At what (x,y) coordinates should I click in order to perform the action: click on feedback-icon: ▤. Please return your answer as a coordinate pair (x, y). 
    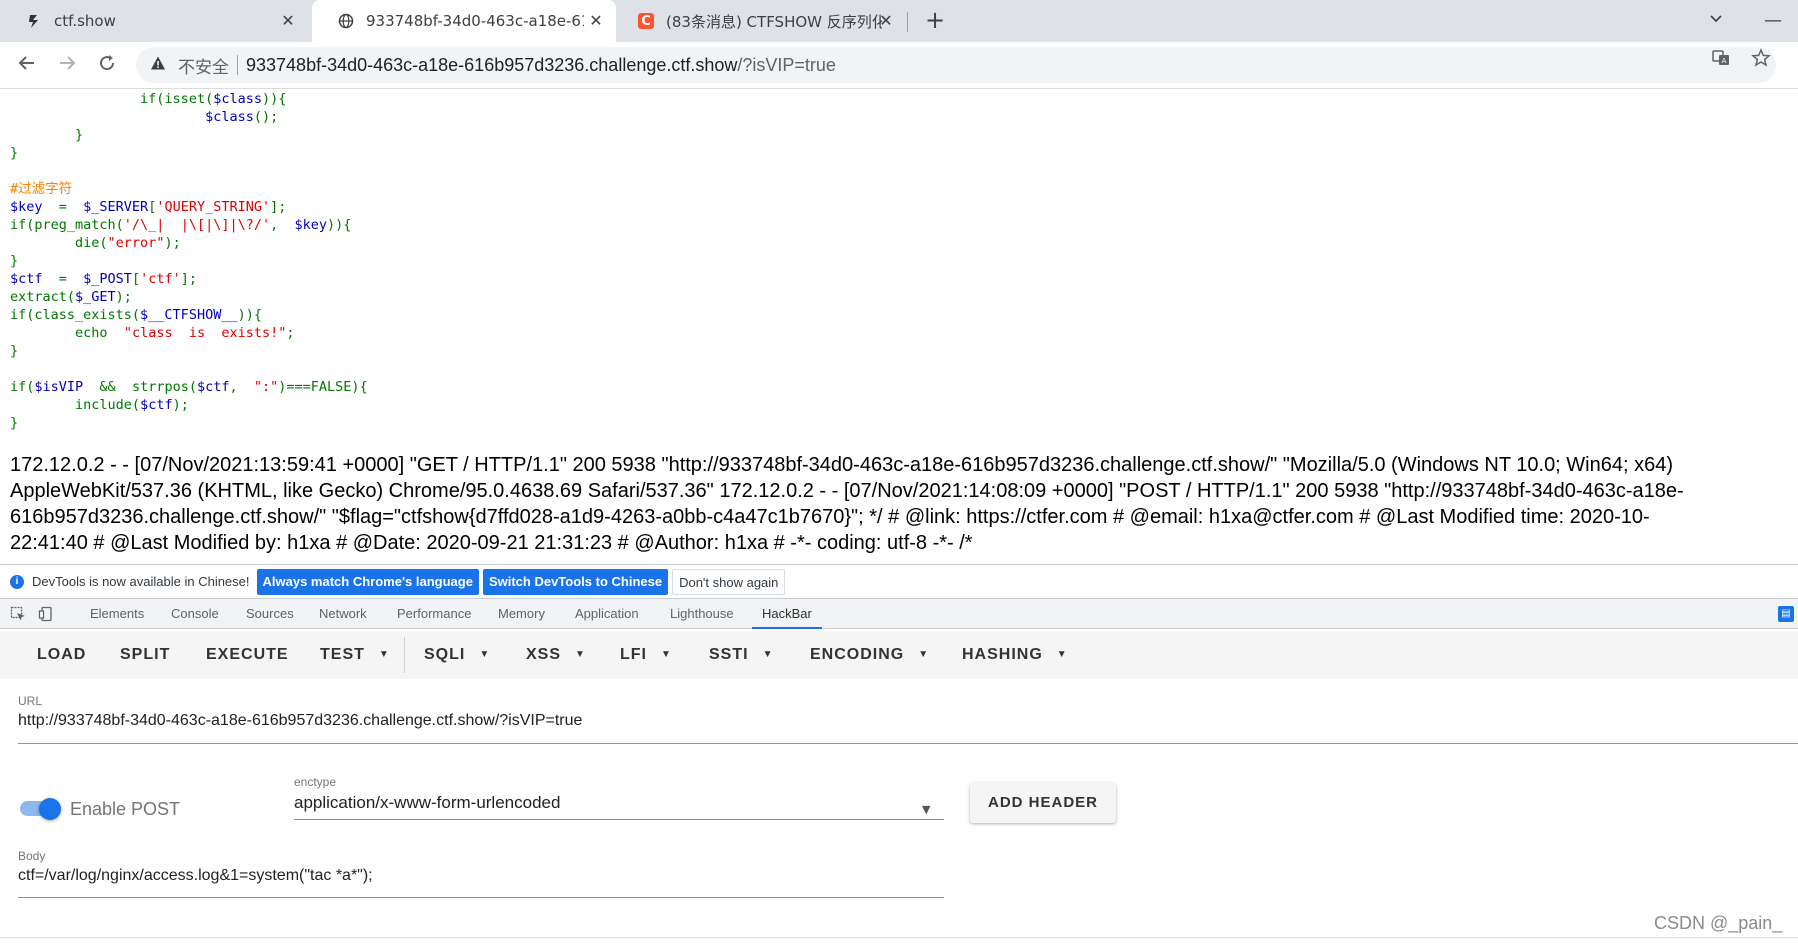
    Looking at the image, I should click on (1786, 614).